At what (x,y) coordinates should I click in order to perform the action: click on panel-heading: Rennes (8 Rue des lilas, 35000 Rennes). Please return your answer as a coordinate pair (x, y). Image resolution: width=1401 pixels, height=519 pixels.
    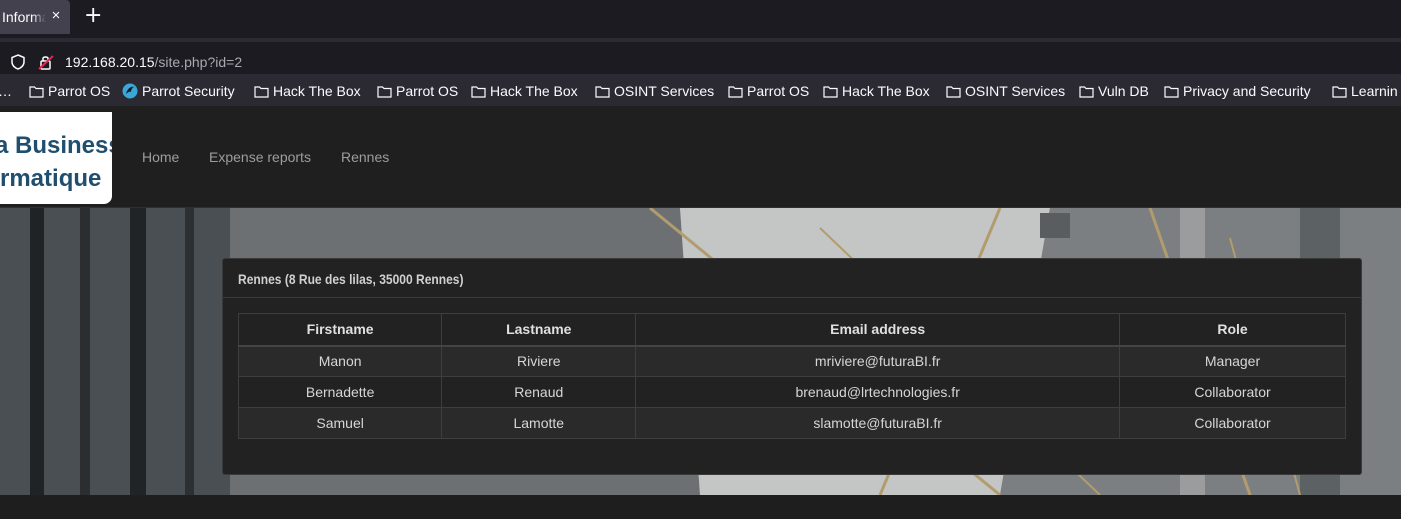
    Looking at the image, I should click on (792, 278).